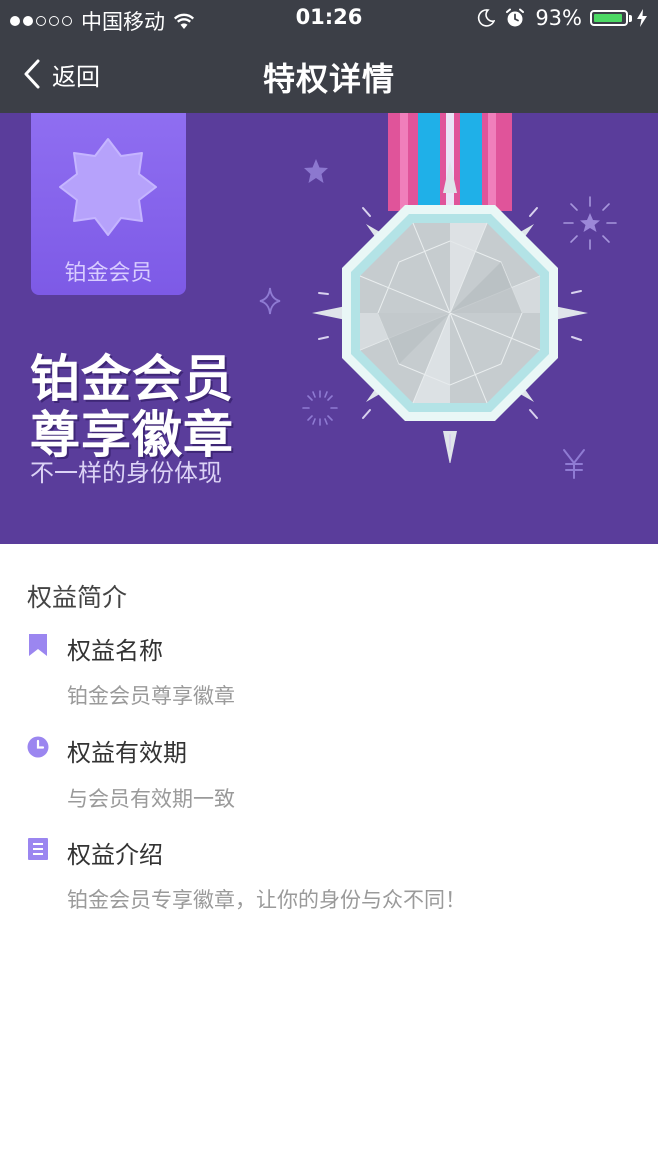  What do you see at coordinates (151, 799) in the screenshot?
I see `item-desc-validity: 与会员有效期一致` at bounding box center [151, 799].